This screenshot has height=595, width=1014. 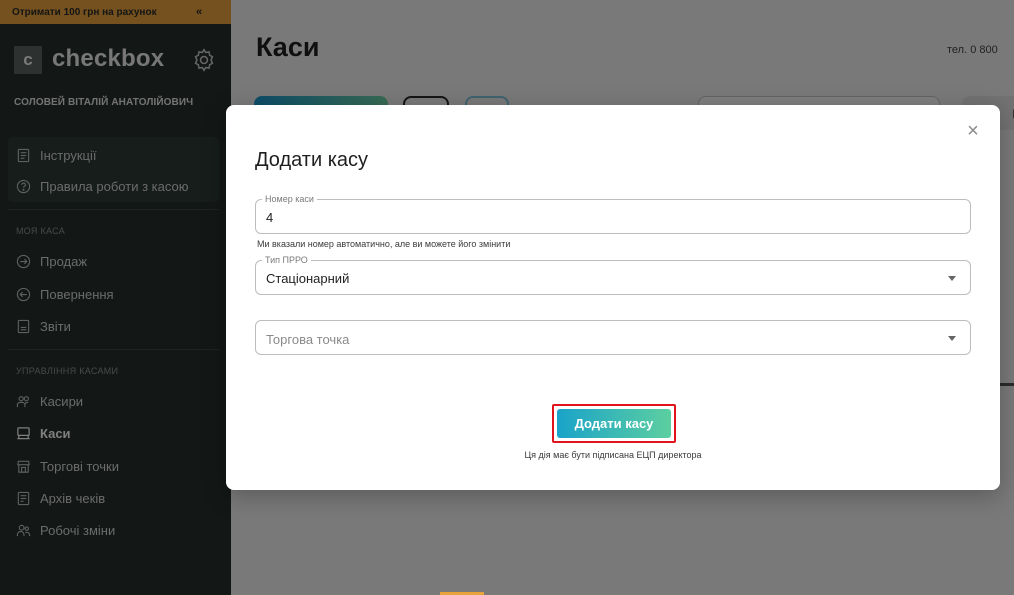 What do you see at coordinates (286, 260) in the screenshot?
I see `field-label: Тип ПРРО` at bounding box center [286, 260].